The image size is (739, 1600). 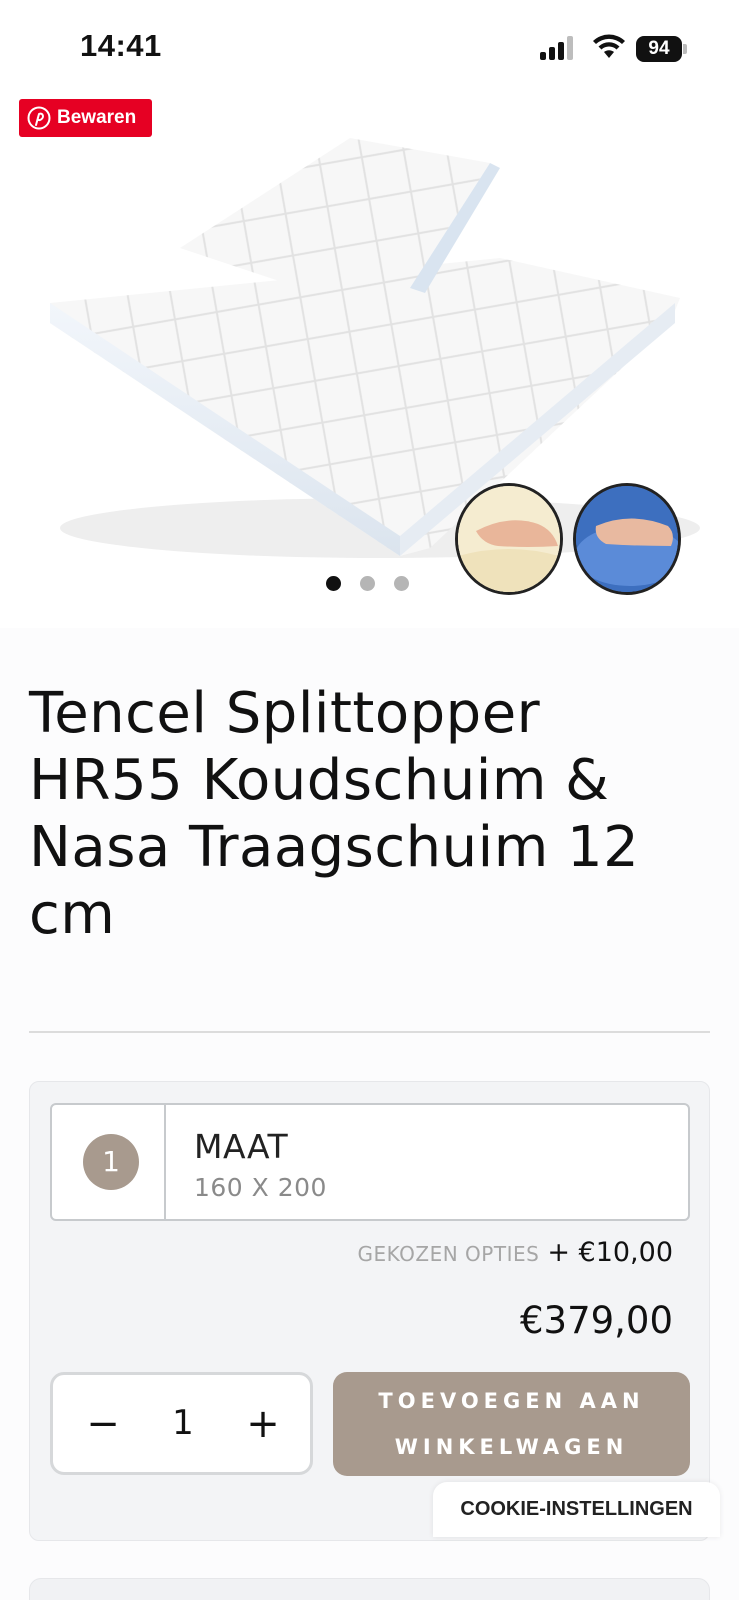 I want to click on option-step-cell: 1, so click(x=109, y=1162).